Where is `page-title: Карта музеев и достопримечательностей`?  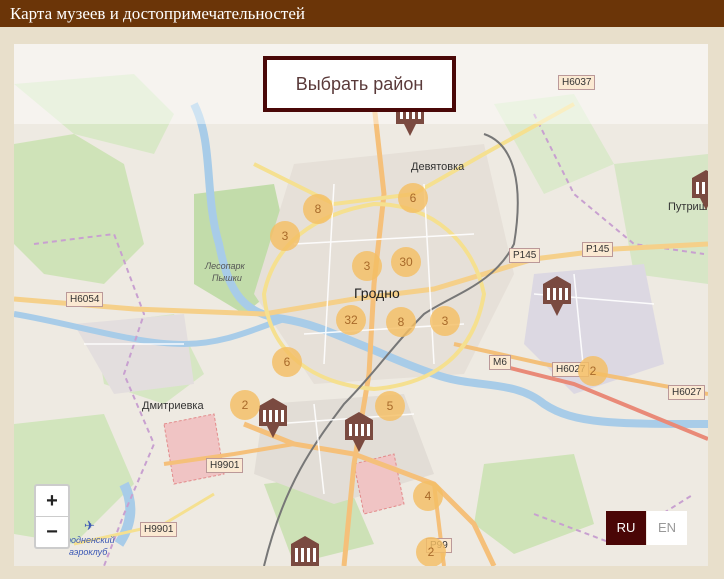
page-title: Карта музеев и достопримечательностей is located at coordinates (362, 13).